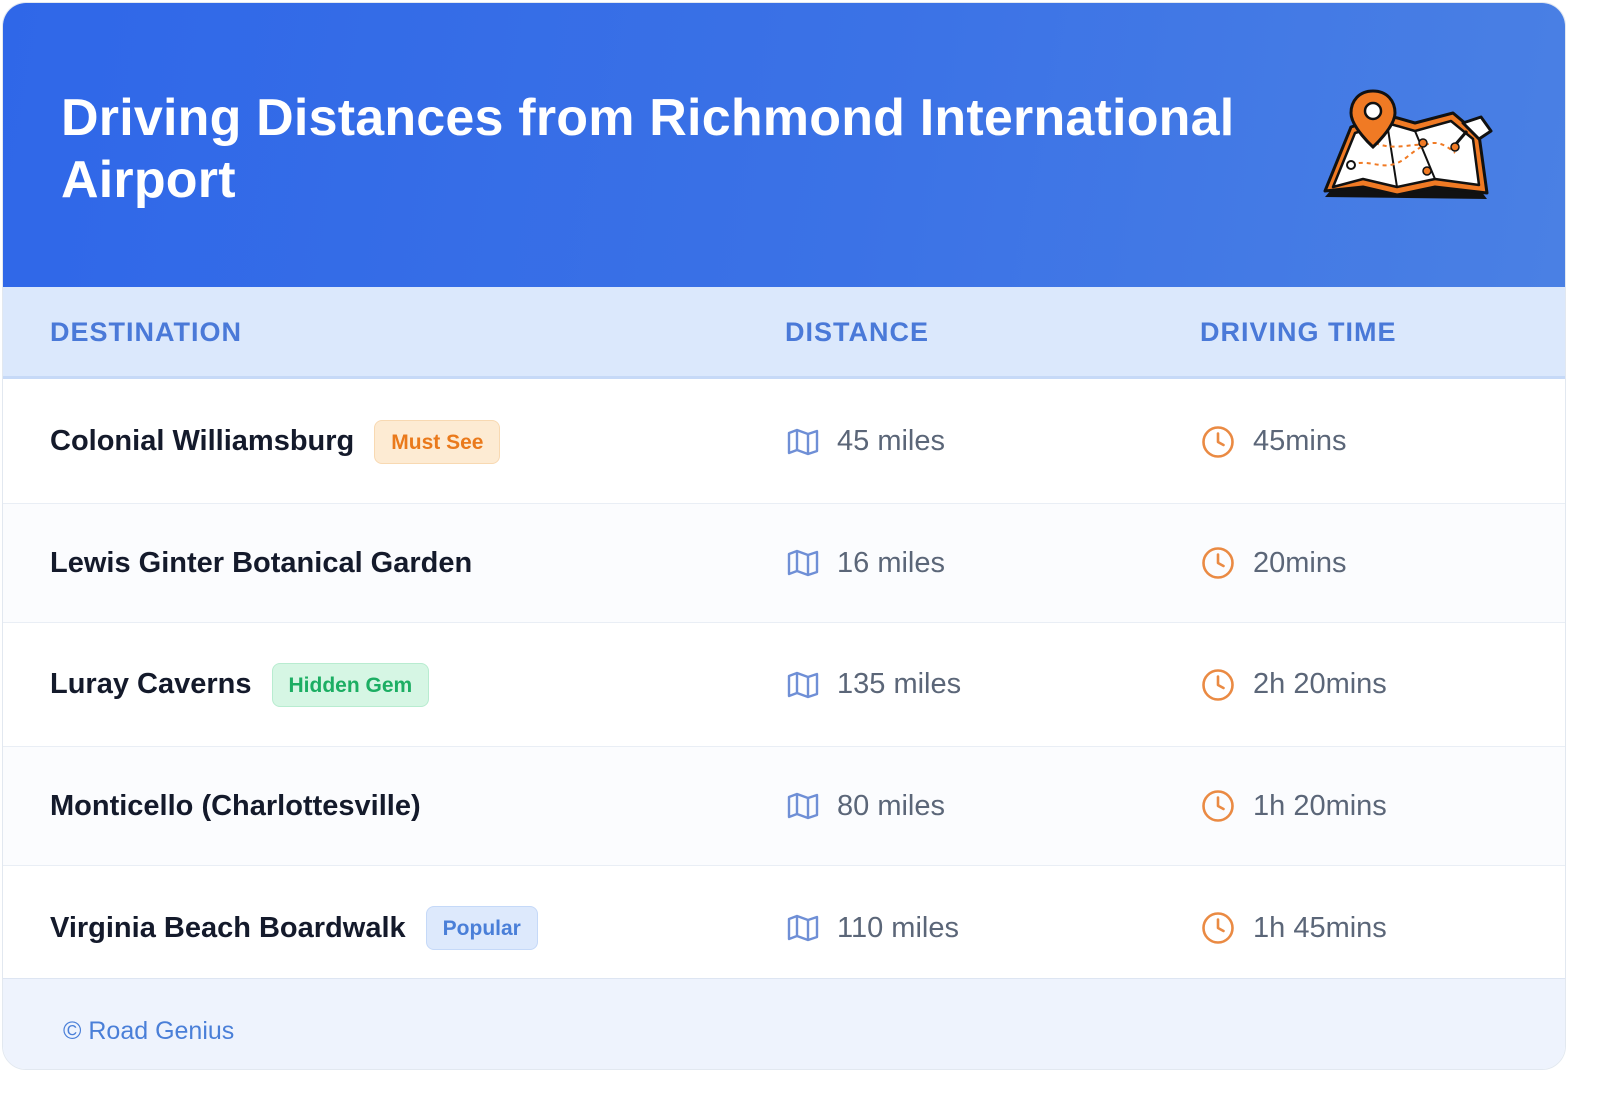 The height and width of the screenshot is (1098, 1604). Describe the element at coordinates (481, 928) in the screenshot. I see `status-badge: Popular` at that location.